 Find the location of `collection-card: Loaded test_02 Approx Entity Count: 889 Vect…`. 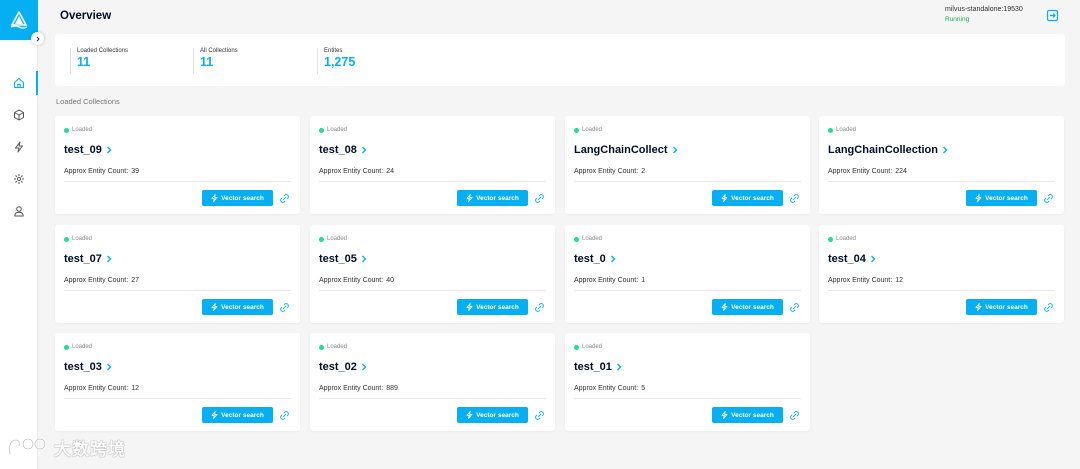

collection-card: Loaded test_02 Approx Entity Count: 889 Vect… is located at coordinates (432, 382).